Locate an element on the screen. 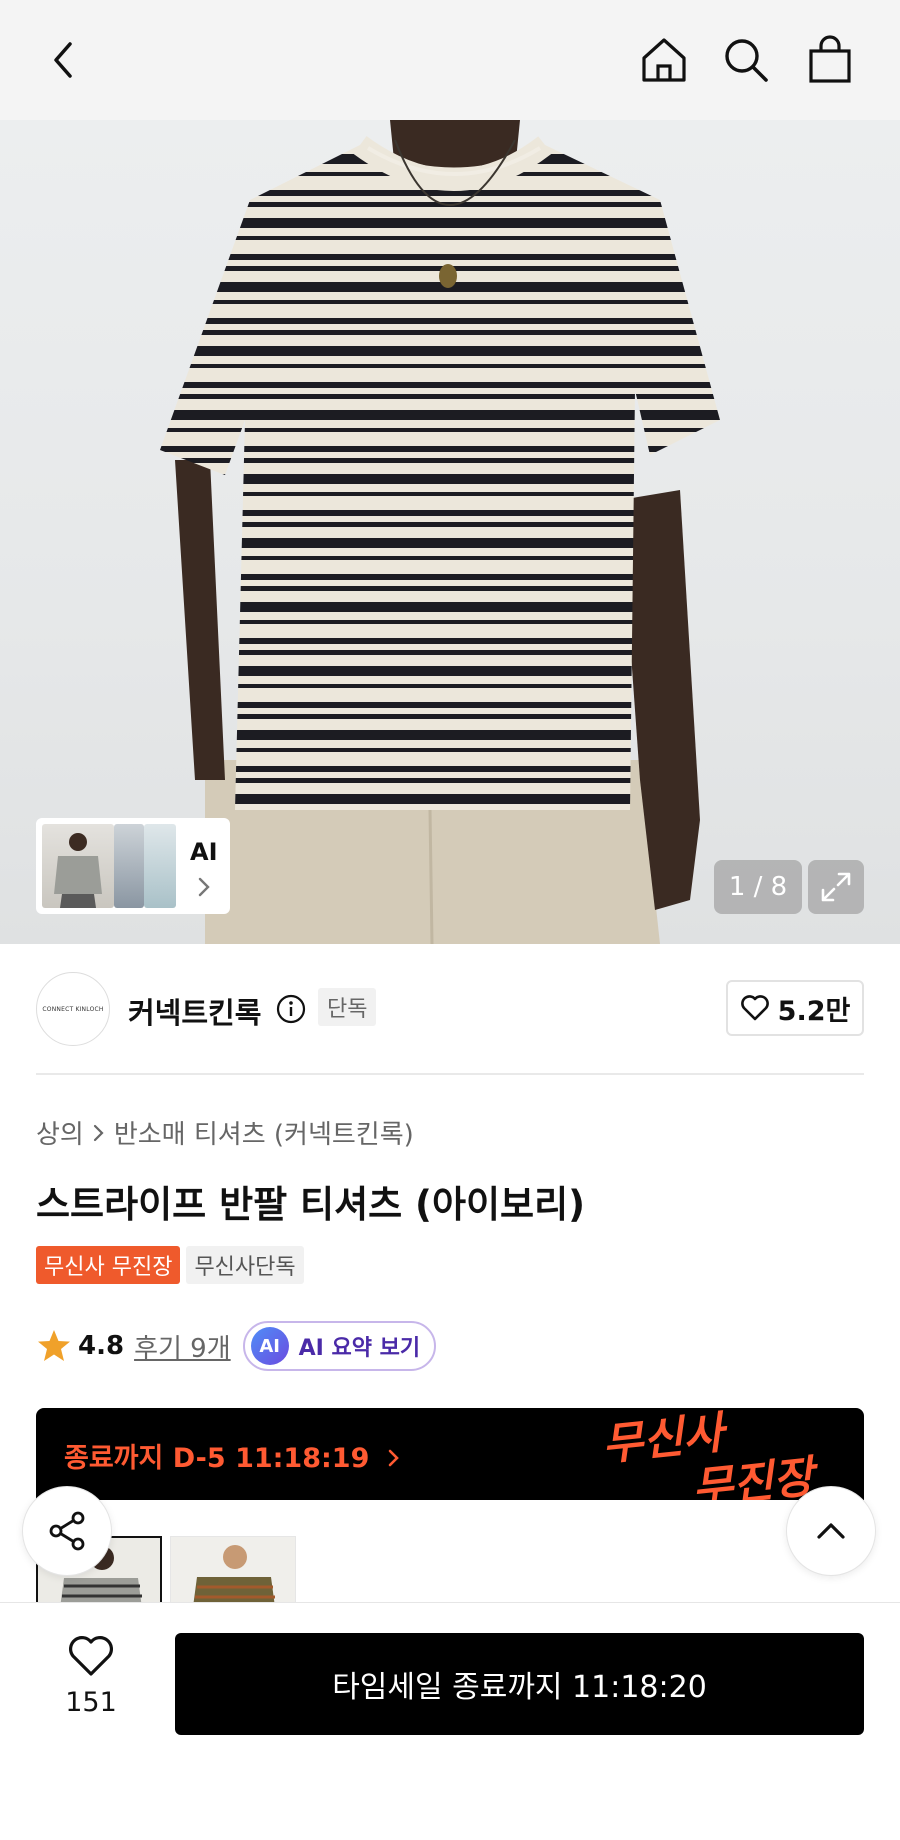 This screenshot has height=1840, width=900. share-icon is located at coordinates (67, 1531).